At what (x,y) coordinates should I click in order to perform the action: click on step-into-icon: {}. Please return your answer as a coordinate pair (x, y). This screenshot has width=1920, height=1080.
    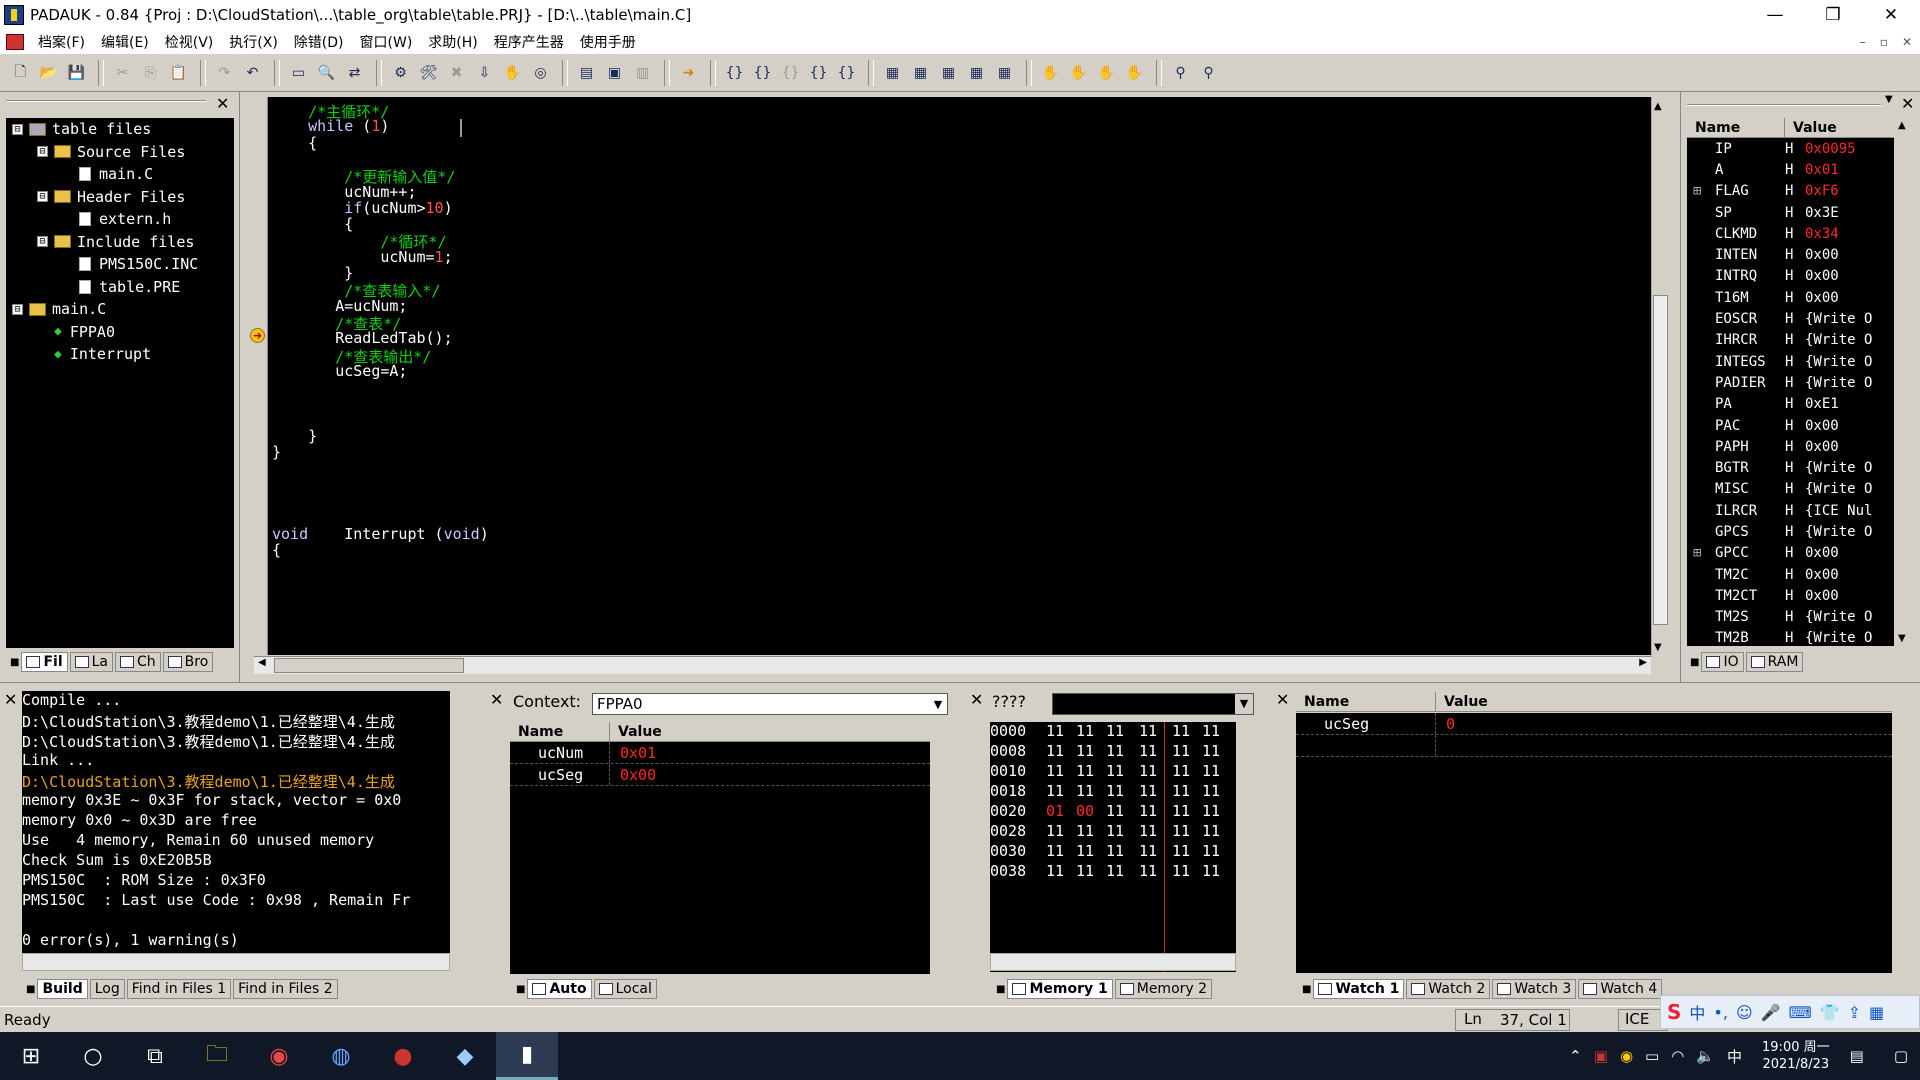
    Looking at the image, I should click on (734, 72).